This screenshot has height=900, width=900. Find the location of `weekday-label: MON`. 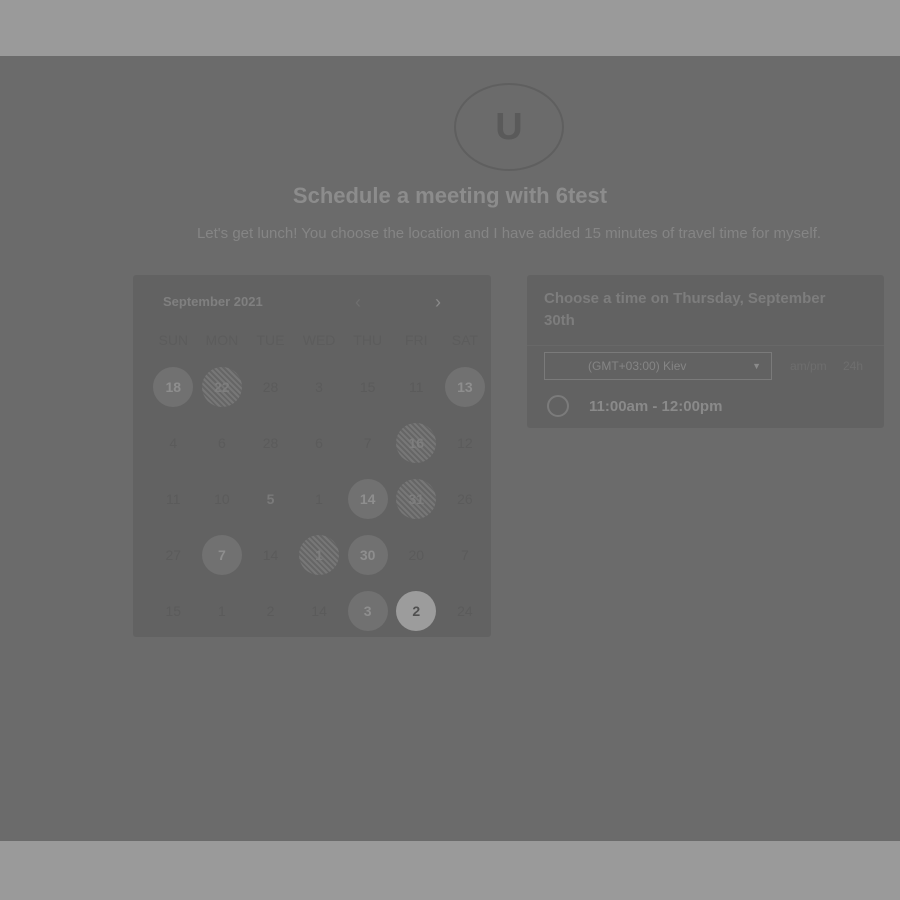

weekday-label: MON is located at coordinates (222, 340).